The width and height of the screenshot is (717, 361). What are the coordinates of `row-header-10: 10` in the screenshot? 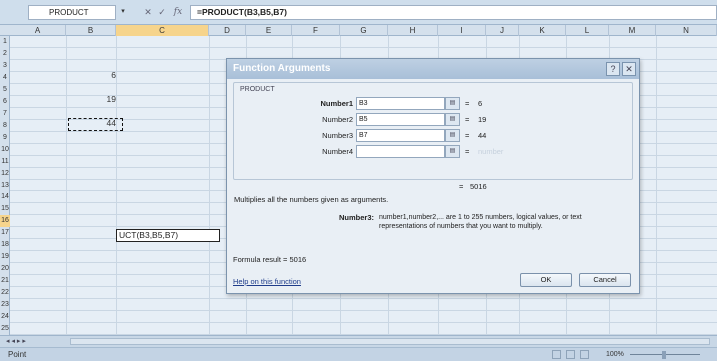 It's located at (5, 150).